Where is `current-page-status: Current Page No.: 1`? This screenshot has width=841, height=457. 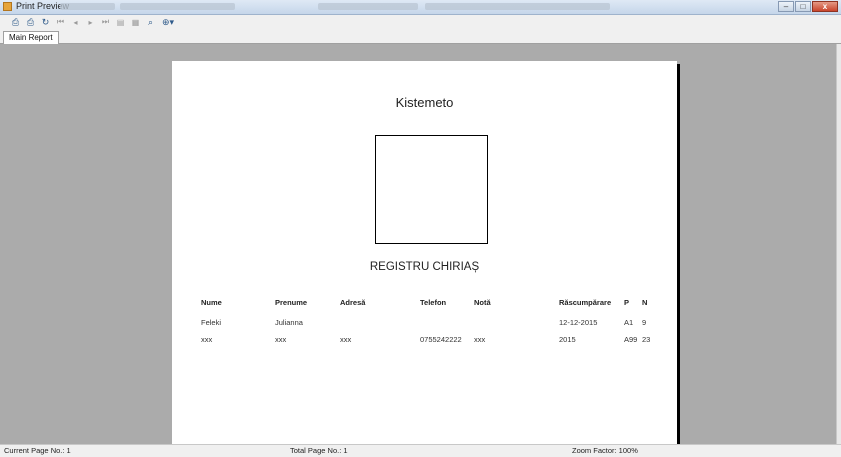 current-page-status: Current Page No.: 1 is located at coordinates (37, 450).